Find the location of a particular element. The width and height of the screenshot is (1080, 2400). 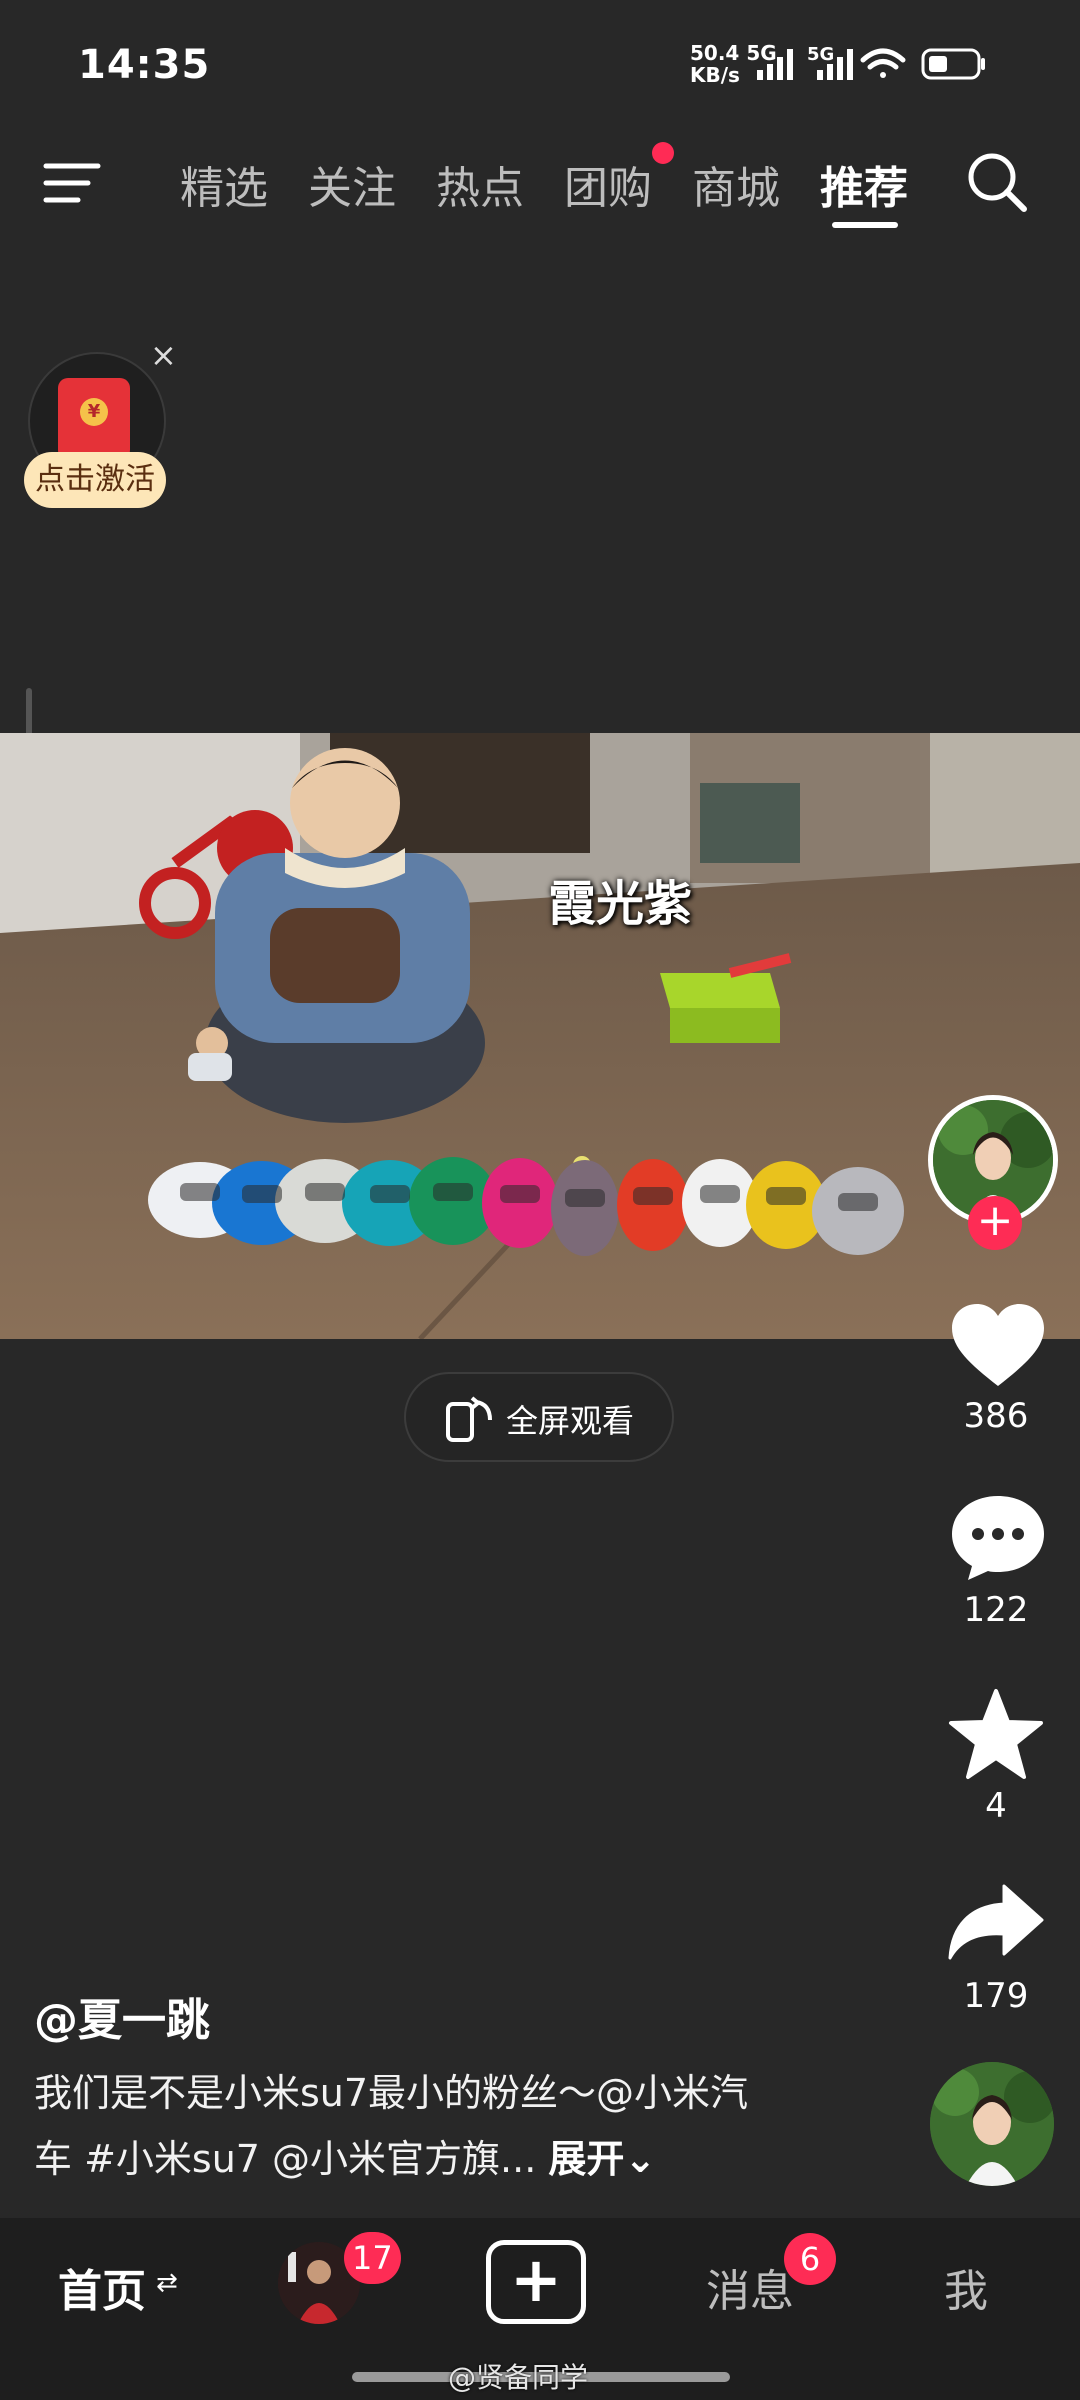

plus-icon: + is located at coordinates (536, 2280).